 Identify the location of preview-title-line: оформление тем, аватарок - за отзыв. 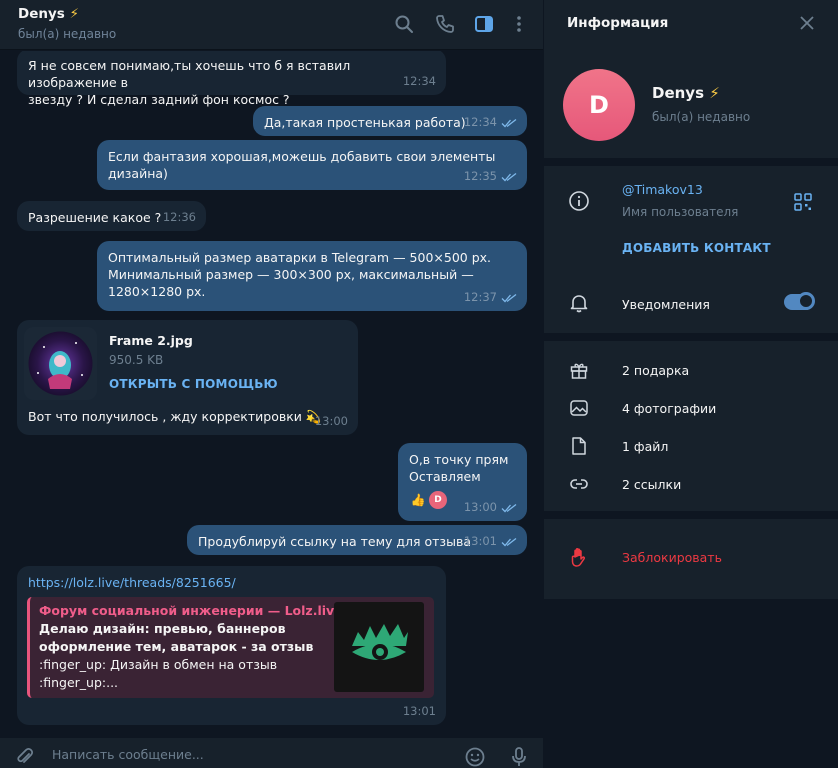
(176, 646).